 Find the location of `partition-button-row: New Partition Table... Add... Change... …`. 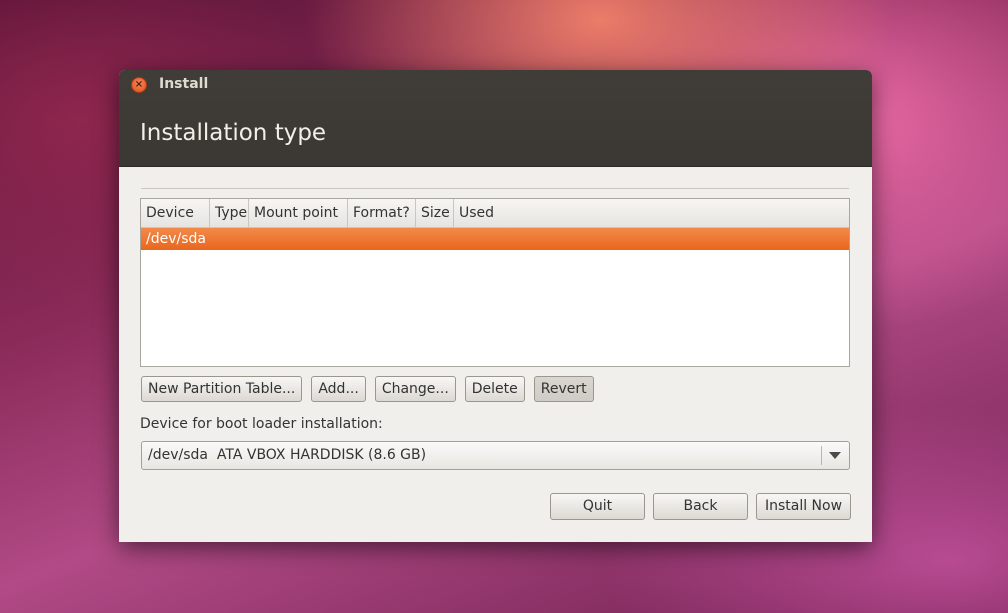

partition-button-row: New Partition Table... Add... Change... … is located at coordinates (372, 389).